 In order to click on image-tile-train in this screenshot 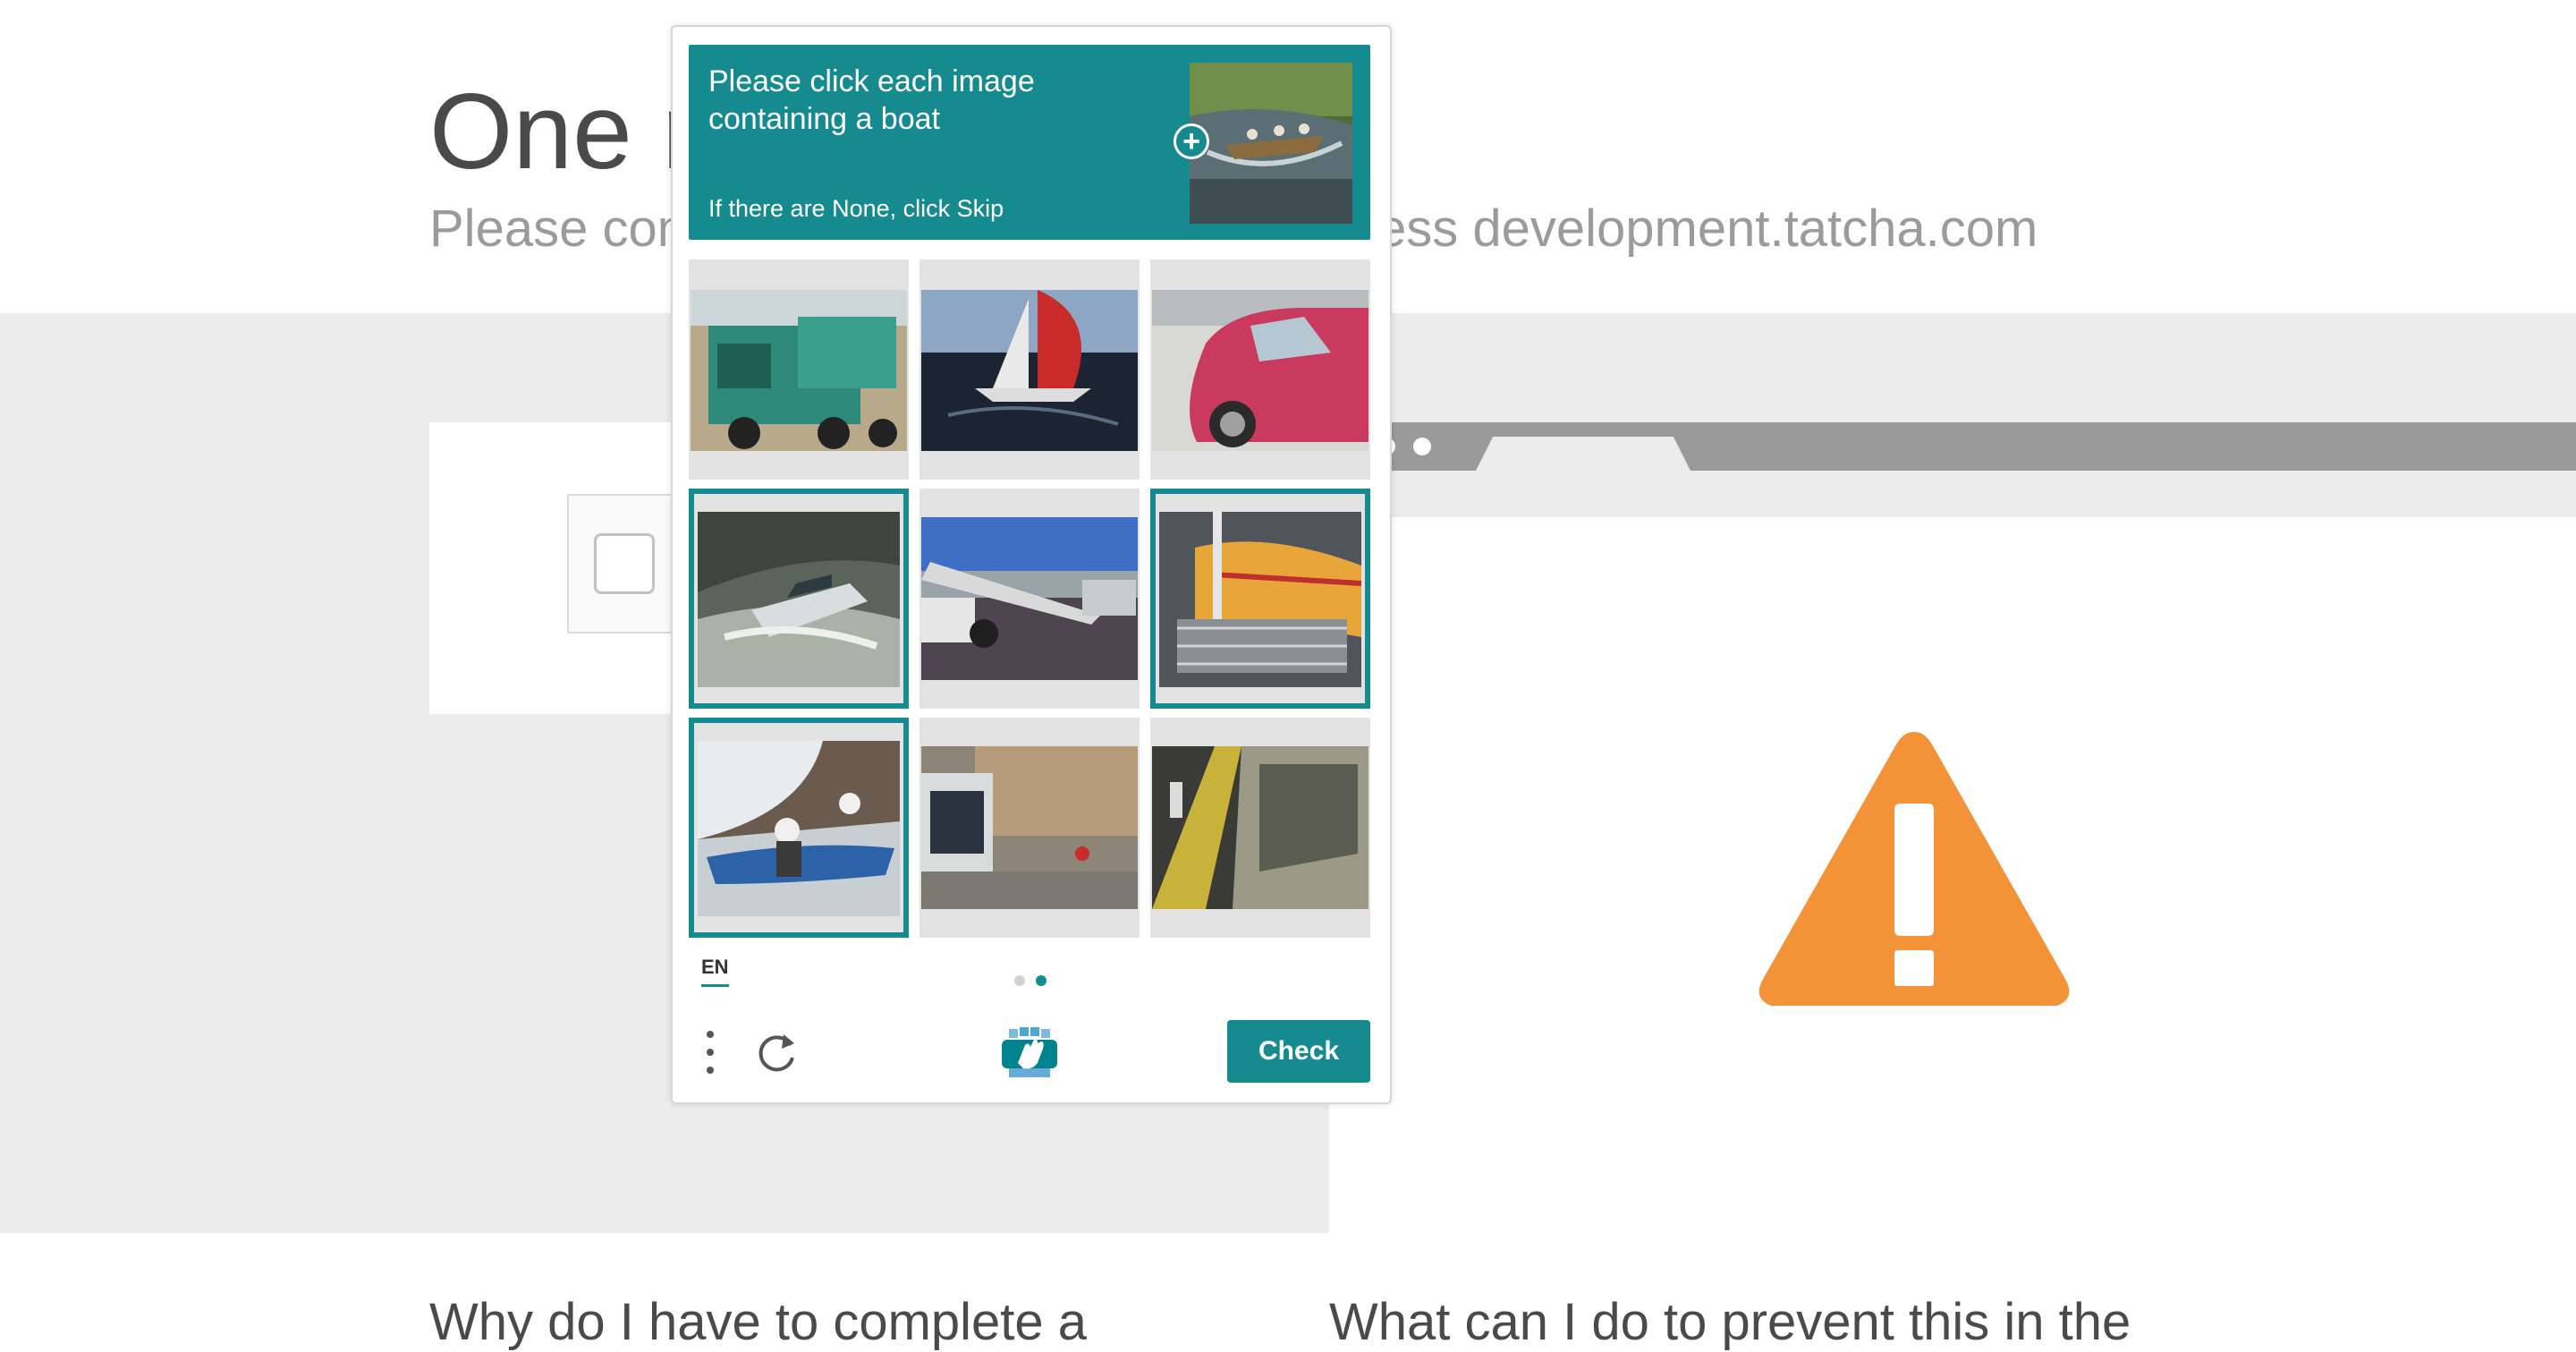, I will do `click(1260, 828)`.